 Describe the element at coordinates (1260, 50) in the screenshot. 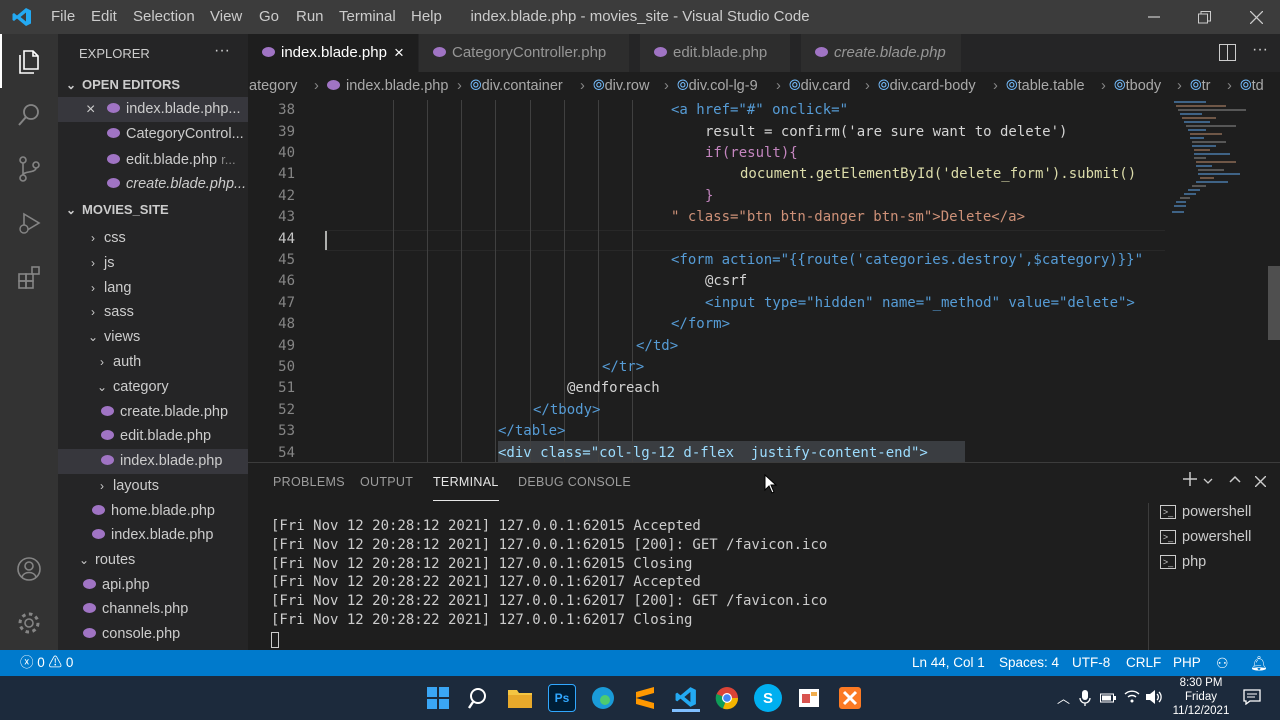

I see `more-actions-icon: ···` at that location.